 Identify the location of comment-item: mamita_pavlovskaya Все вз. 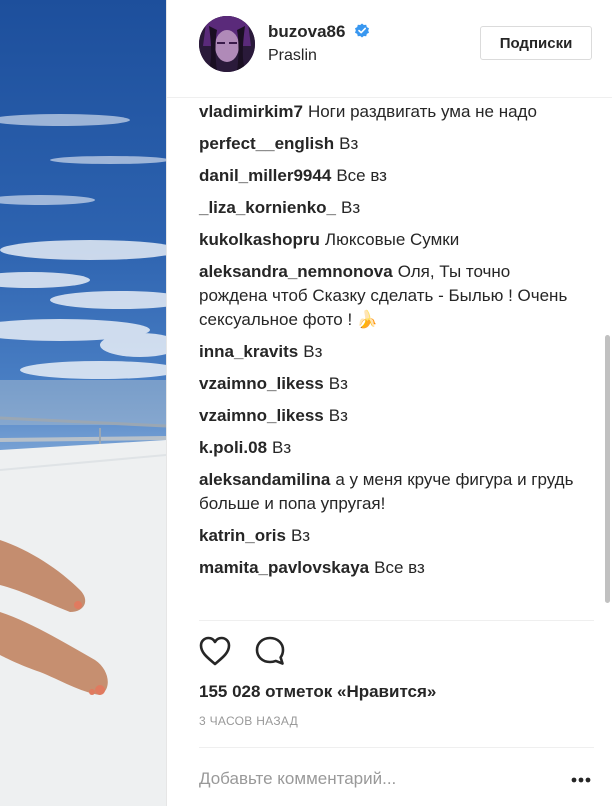
(389, 568).